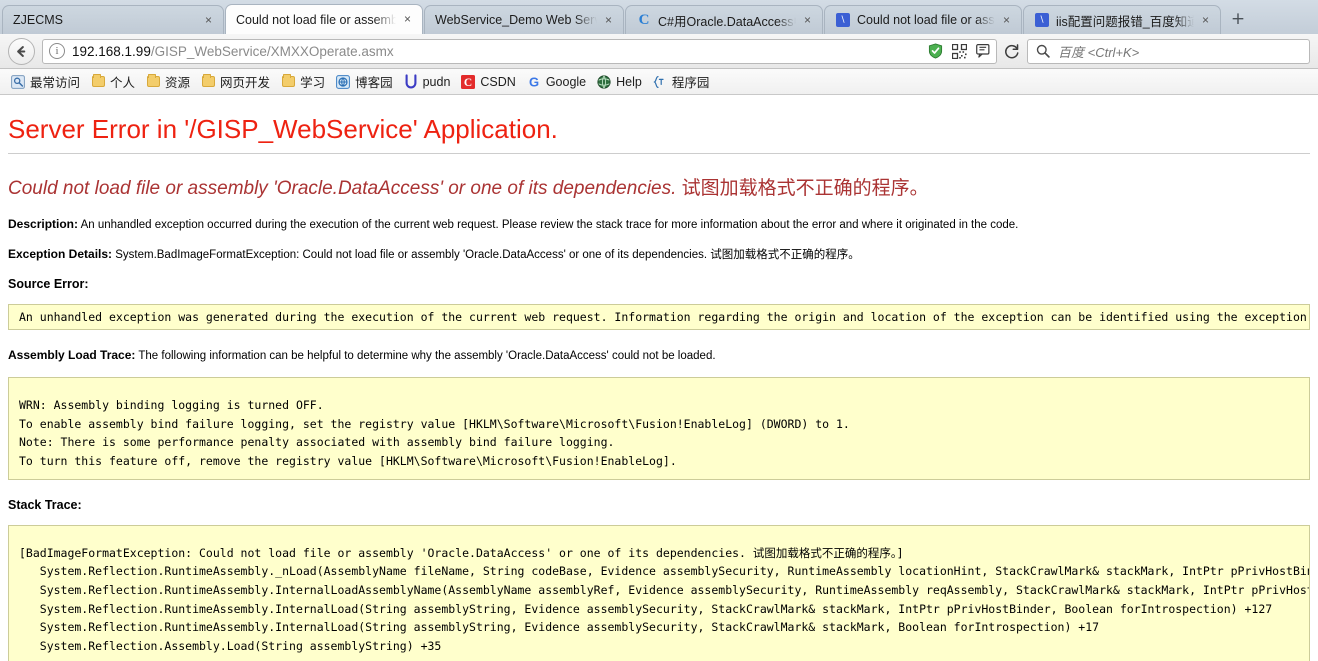  What do you see at coordinates (959, 51) in the screenshot?
I see `qrcode-icon` at bounding box center [959, 51].